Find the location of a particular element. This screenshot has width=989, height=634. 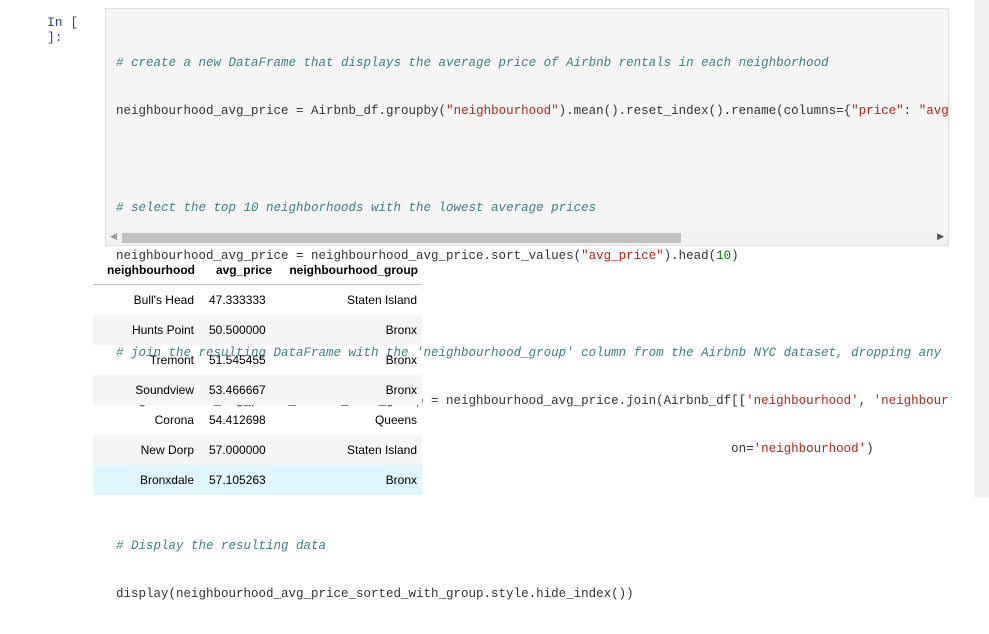

cell-neighbourhood-group: Queens is located at coordinates (395, 420).